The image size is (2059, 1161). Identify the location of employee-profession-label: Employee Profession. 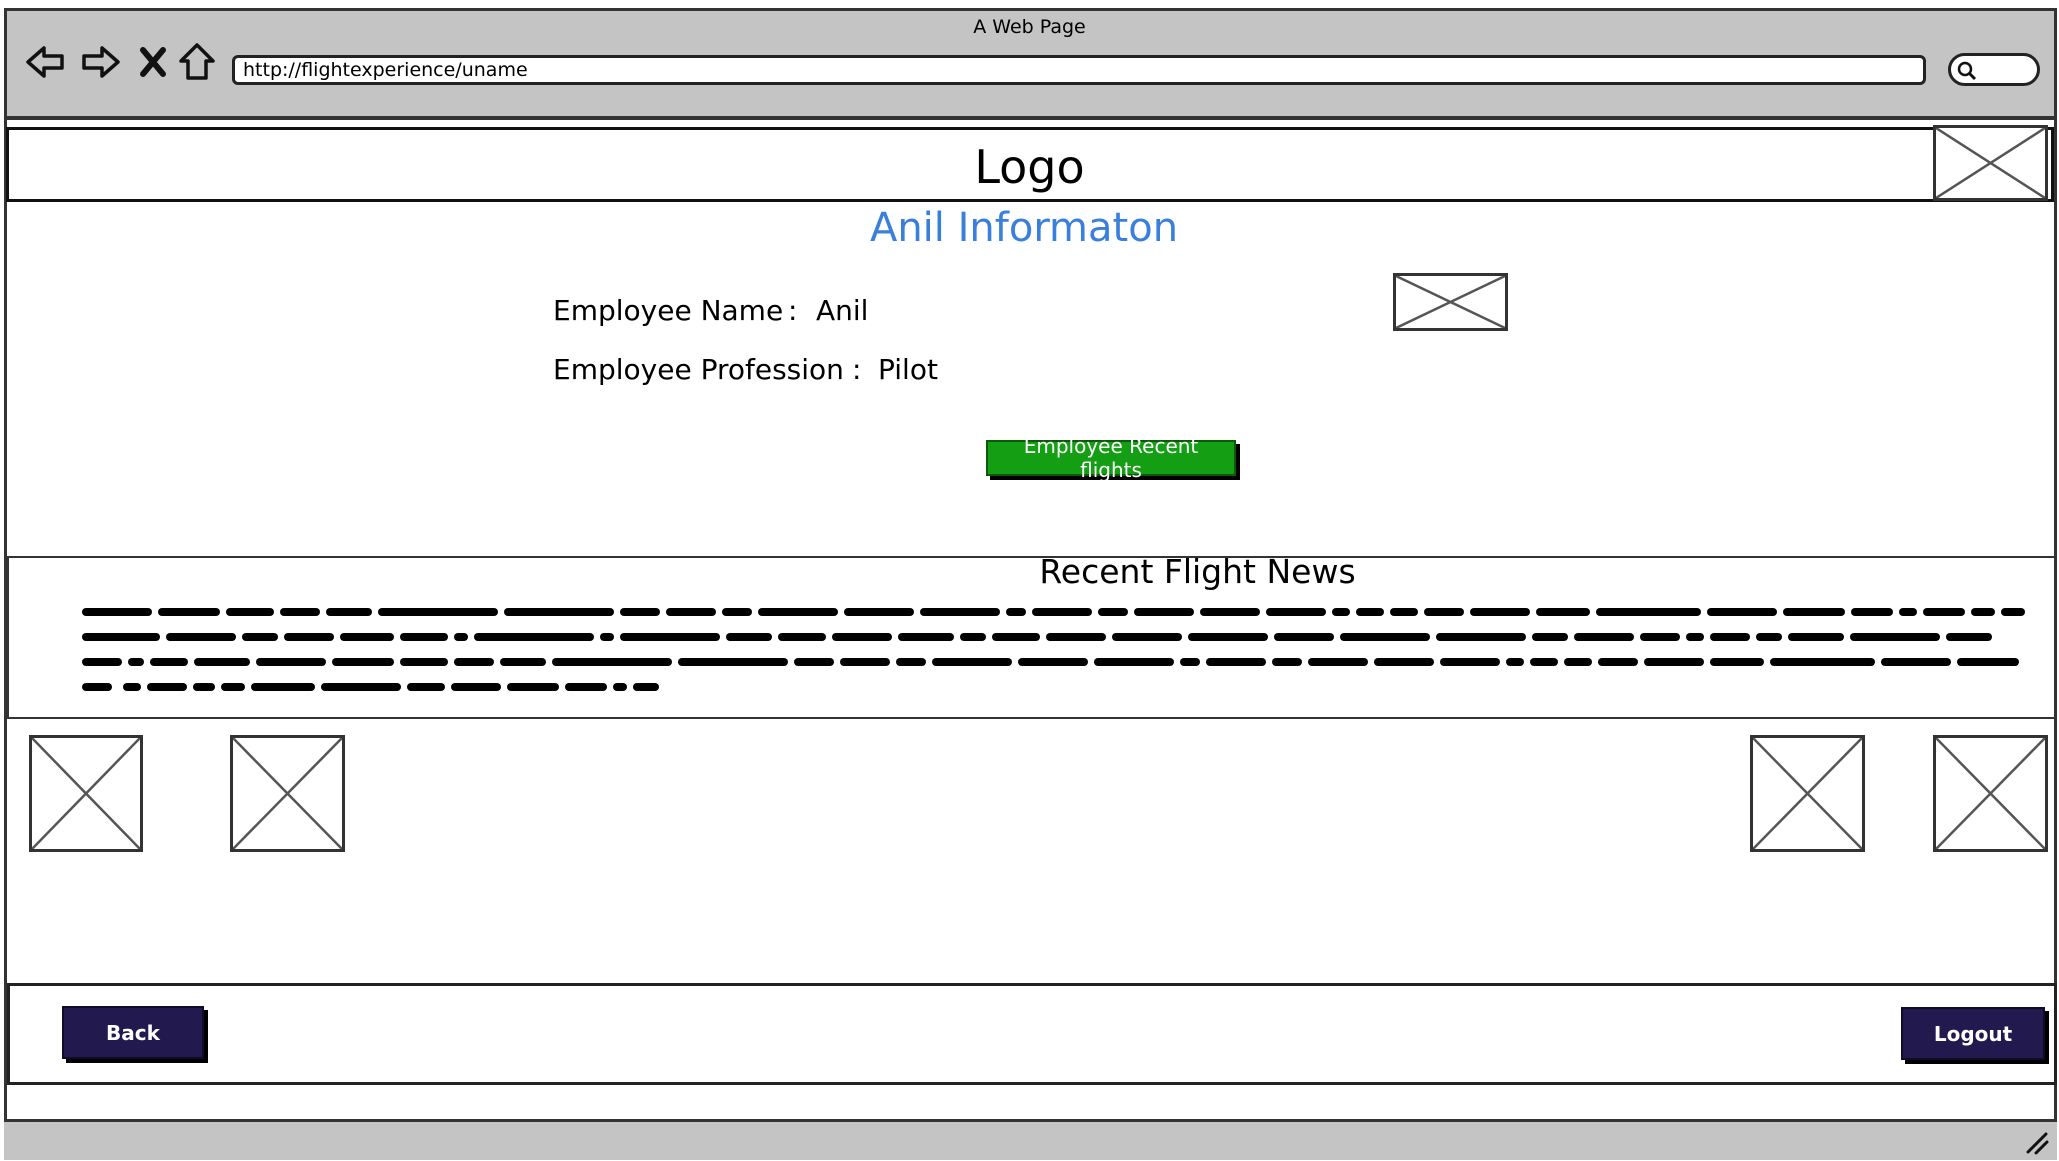
(698, 369).